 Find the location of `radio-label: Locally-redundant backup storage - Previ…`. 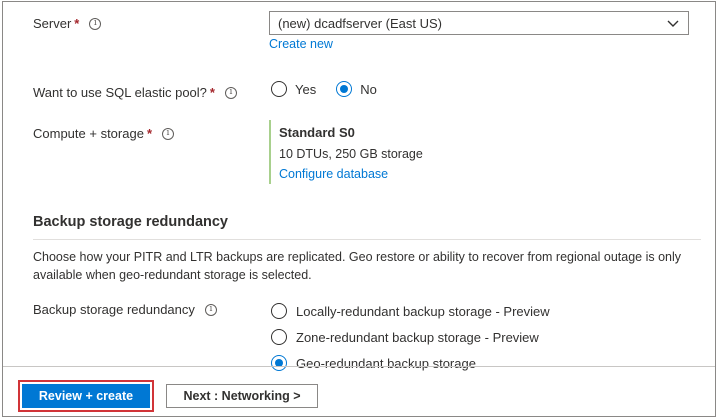

radio-label: Locally-redundant backup storage - Previ… is located at coordinates (423, 311).